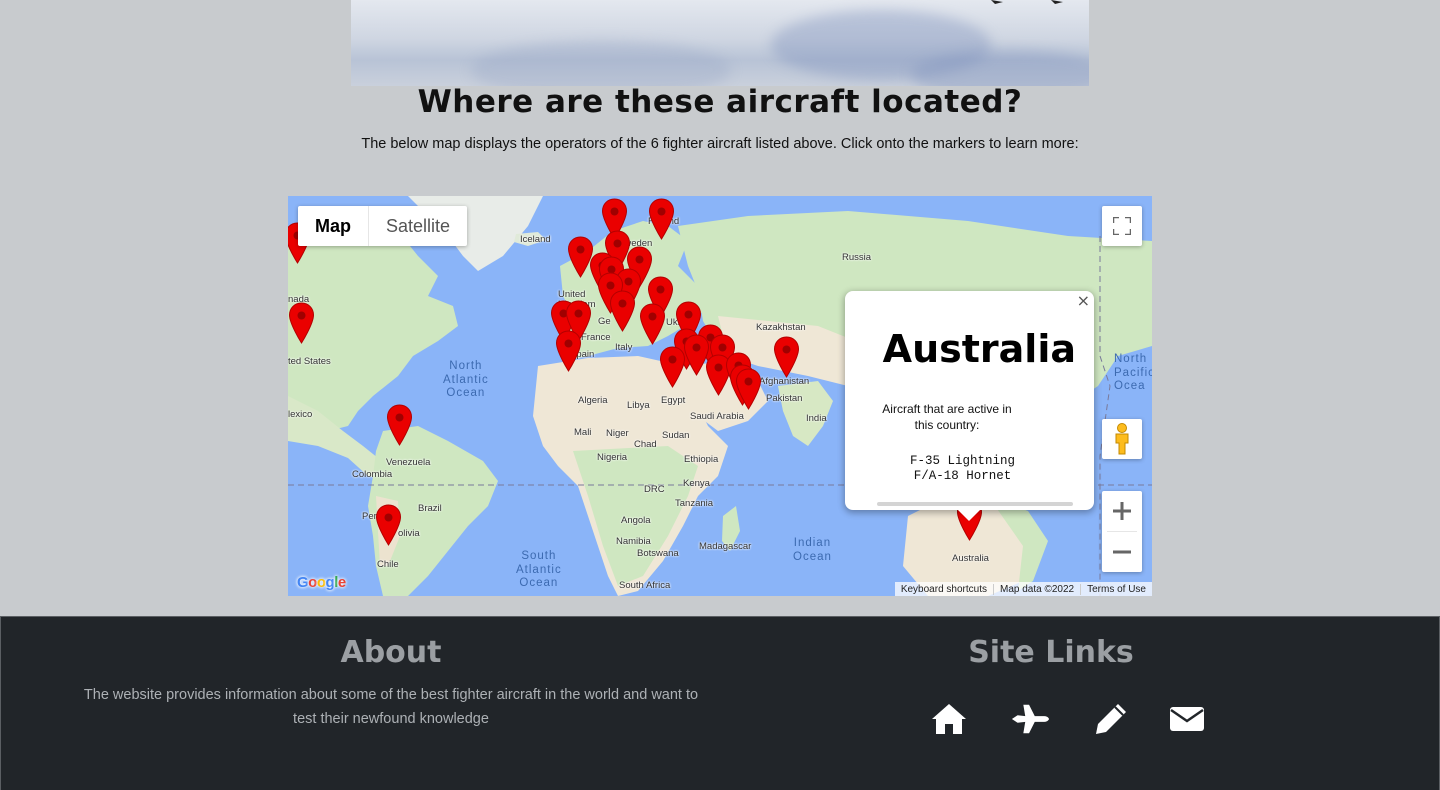 This screenshot has width=1440, height=790. Describe the element at coordinates (593, 400) in the screenshot. I see `label-algeria: Algeria` at that location.